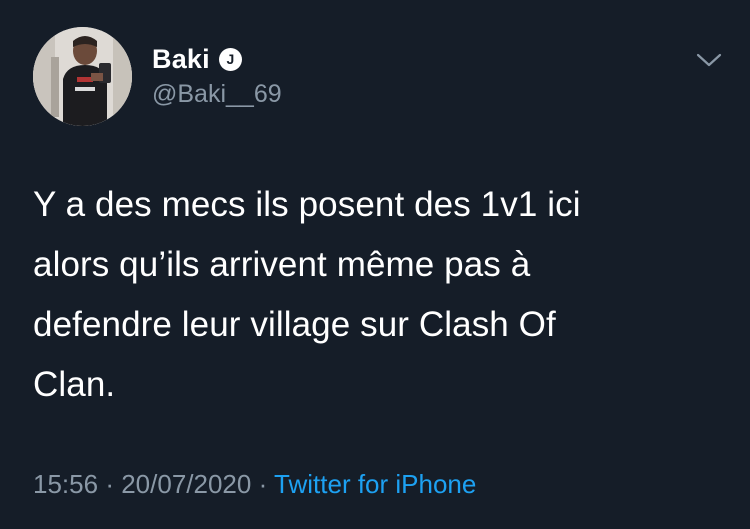 Image resolution: width=750 pixels, height=529 pixels. Describe the element at coordinates (375, 484) in the screenshot. I see `tweet-source-link: Twitter for iPhone` at that location.